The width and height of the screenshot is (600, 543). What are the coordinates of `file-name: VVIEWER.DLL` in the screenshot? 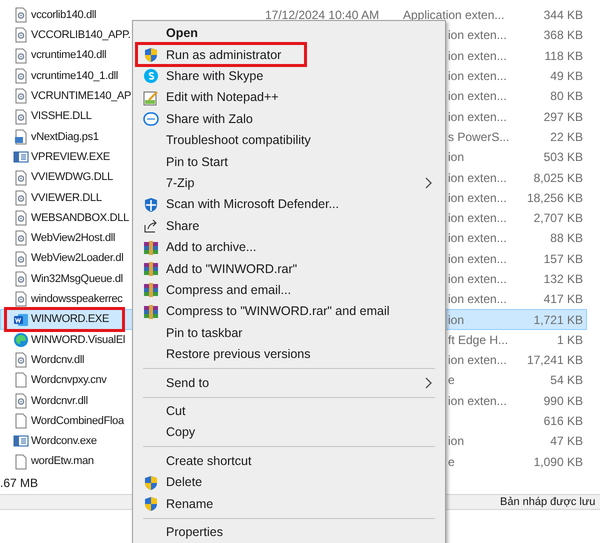 It's located at (67, 198).